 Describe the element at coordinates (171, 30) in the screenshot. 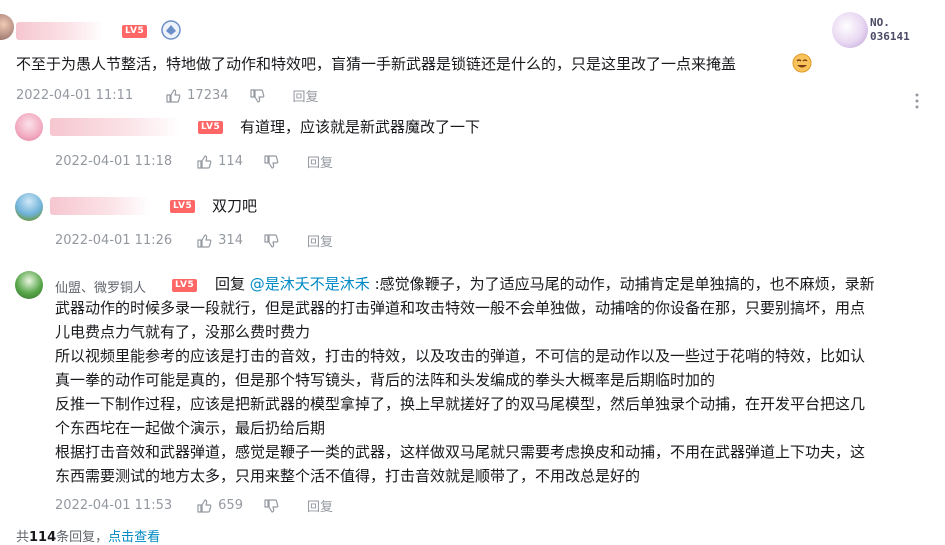

I see `fan-badge-icon` at that location.